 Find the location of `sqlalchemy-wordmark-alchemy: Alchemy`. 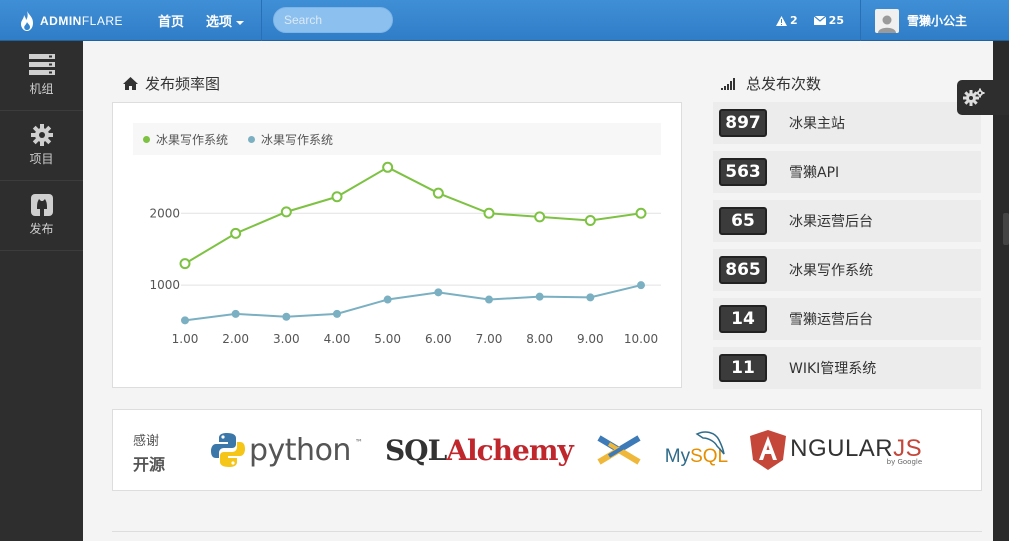

sqlalchemy-wordmark-alchemy: Alchemy is located at coordinates (509, 450).